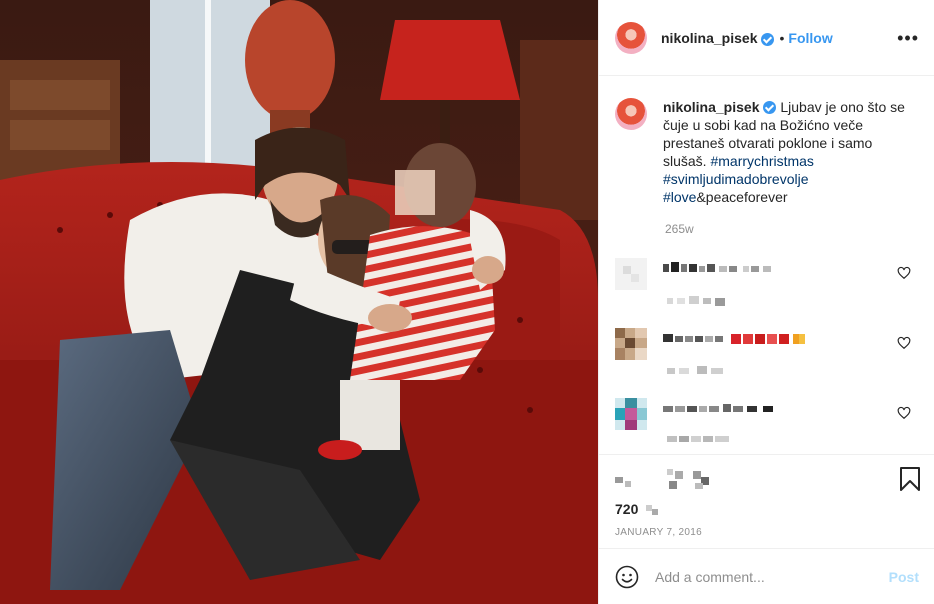  I want to click on more-options-icon: •••, so click(908, 38).